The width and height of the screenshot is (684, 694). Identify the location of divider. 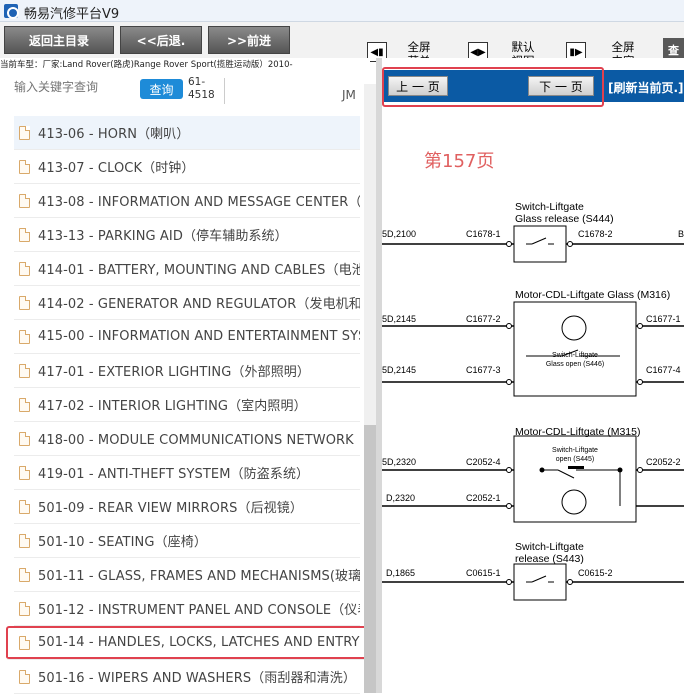
(224, 91).